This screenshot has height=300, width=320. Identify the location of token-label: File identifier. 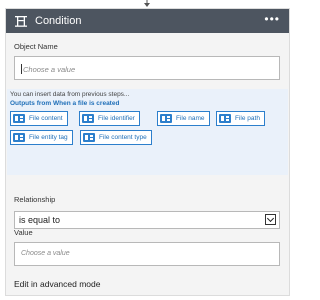
(116, 118).